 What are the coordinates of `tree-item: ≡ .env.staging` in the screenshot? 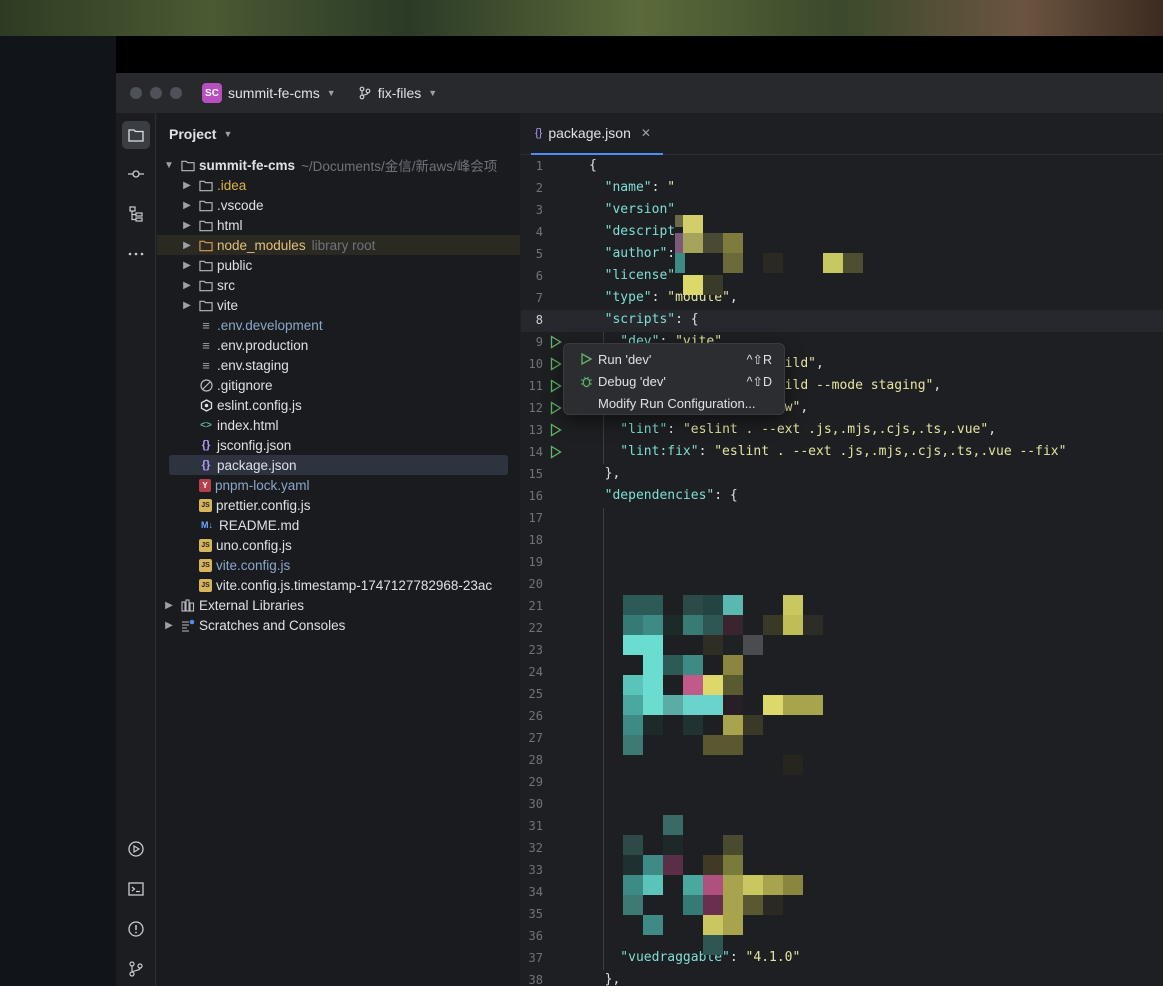 It's located at (338, 365).